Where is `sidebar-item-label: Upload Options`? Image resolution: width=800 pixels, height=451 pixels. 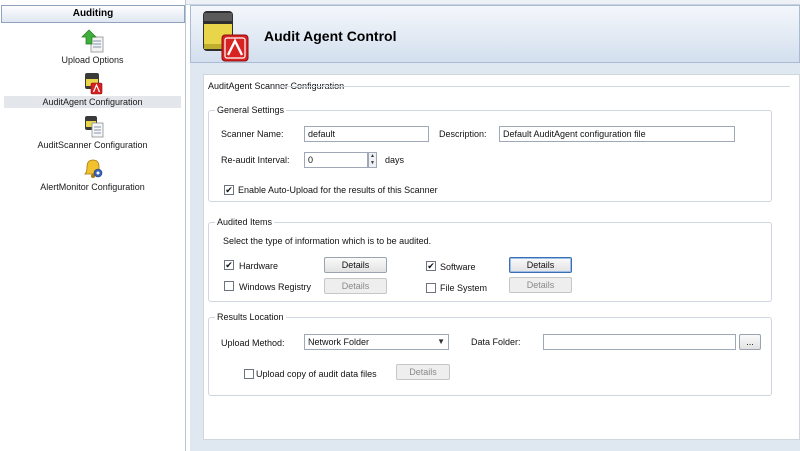
sidebar-item-label: Upload Options is located at coordinates (92, 60).